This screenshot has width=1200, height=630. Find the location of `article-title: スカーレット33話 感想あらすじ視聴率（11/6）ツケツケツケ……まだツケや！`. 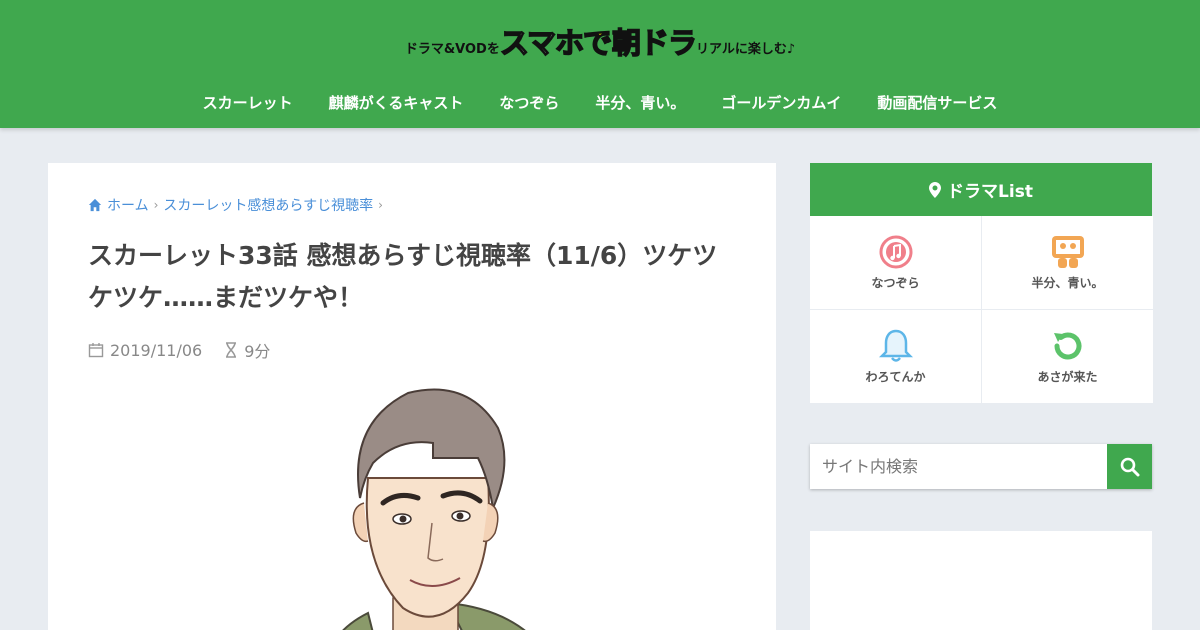

article-title: スカーレット33話 感想あらすじ視聴率（11/6）ツケツケツケ……まだツケや！ is located at coordinates (403, 276).